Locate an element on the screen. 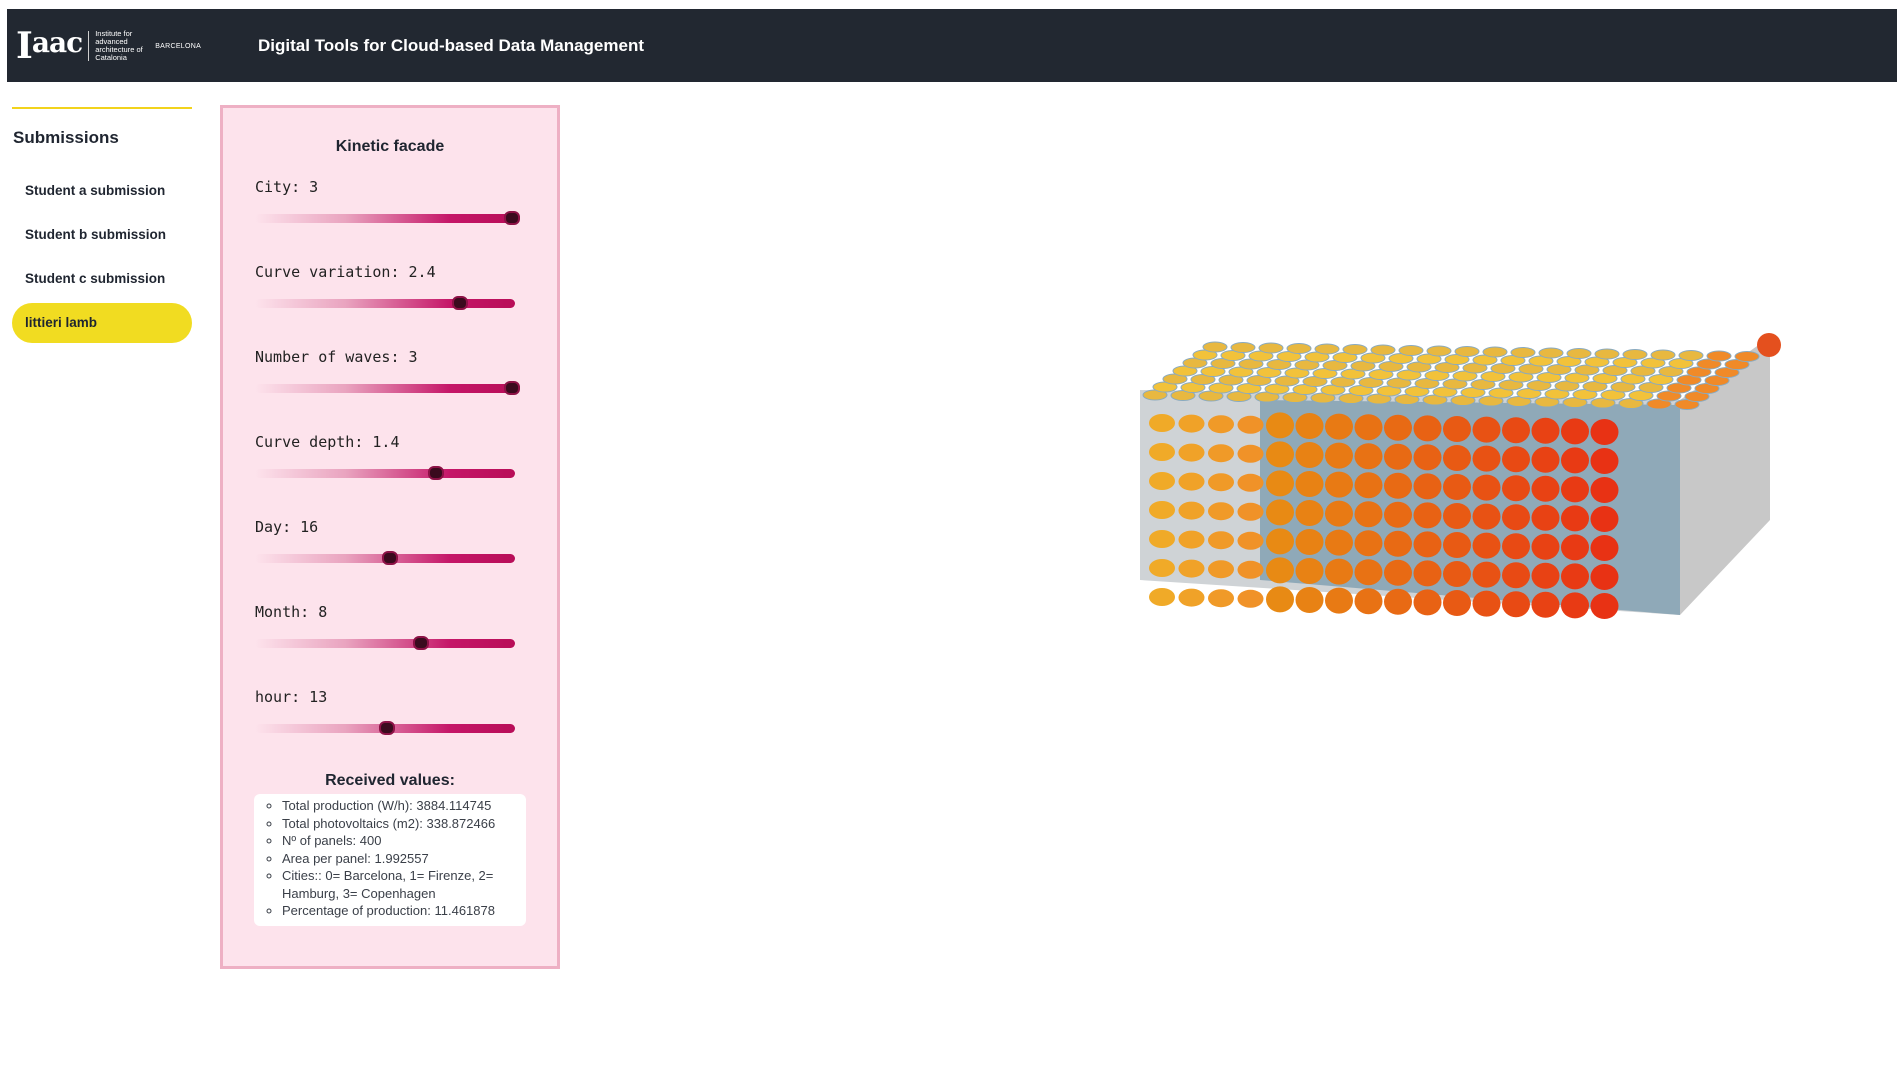 The width and height of the screenshot is (1897, 1082). slider-label: Curve depth: 1.4 is located at coordinates (327, 442).